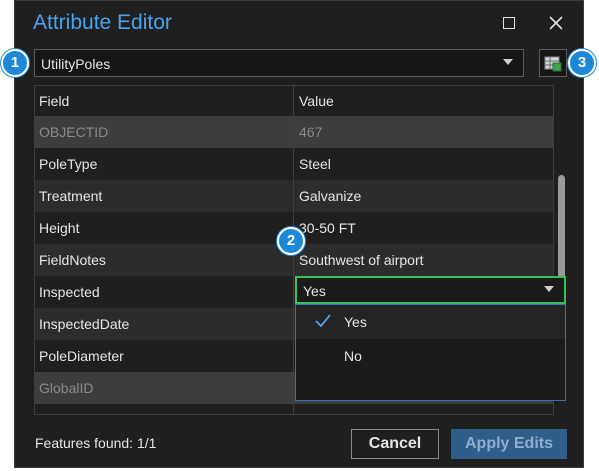 Image resolution: width=599 pixels, height=471 pixels. I want to click on callout-badge: 2, so click(291, 241).